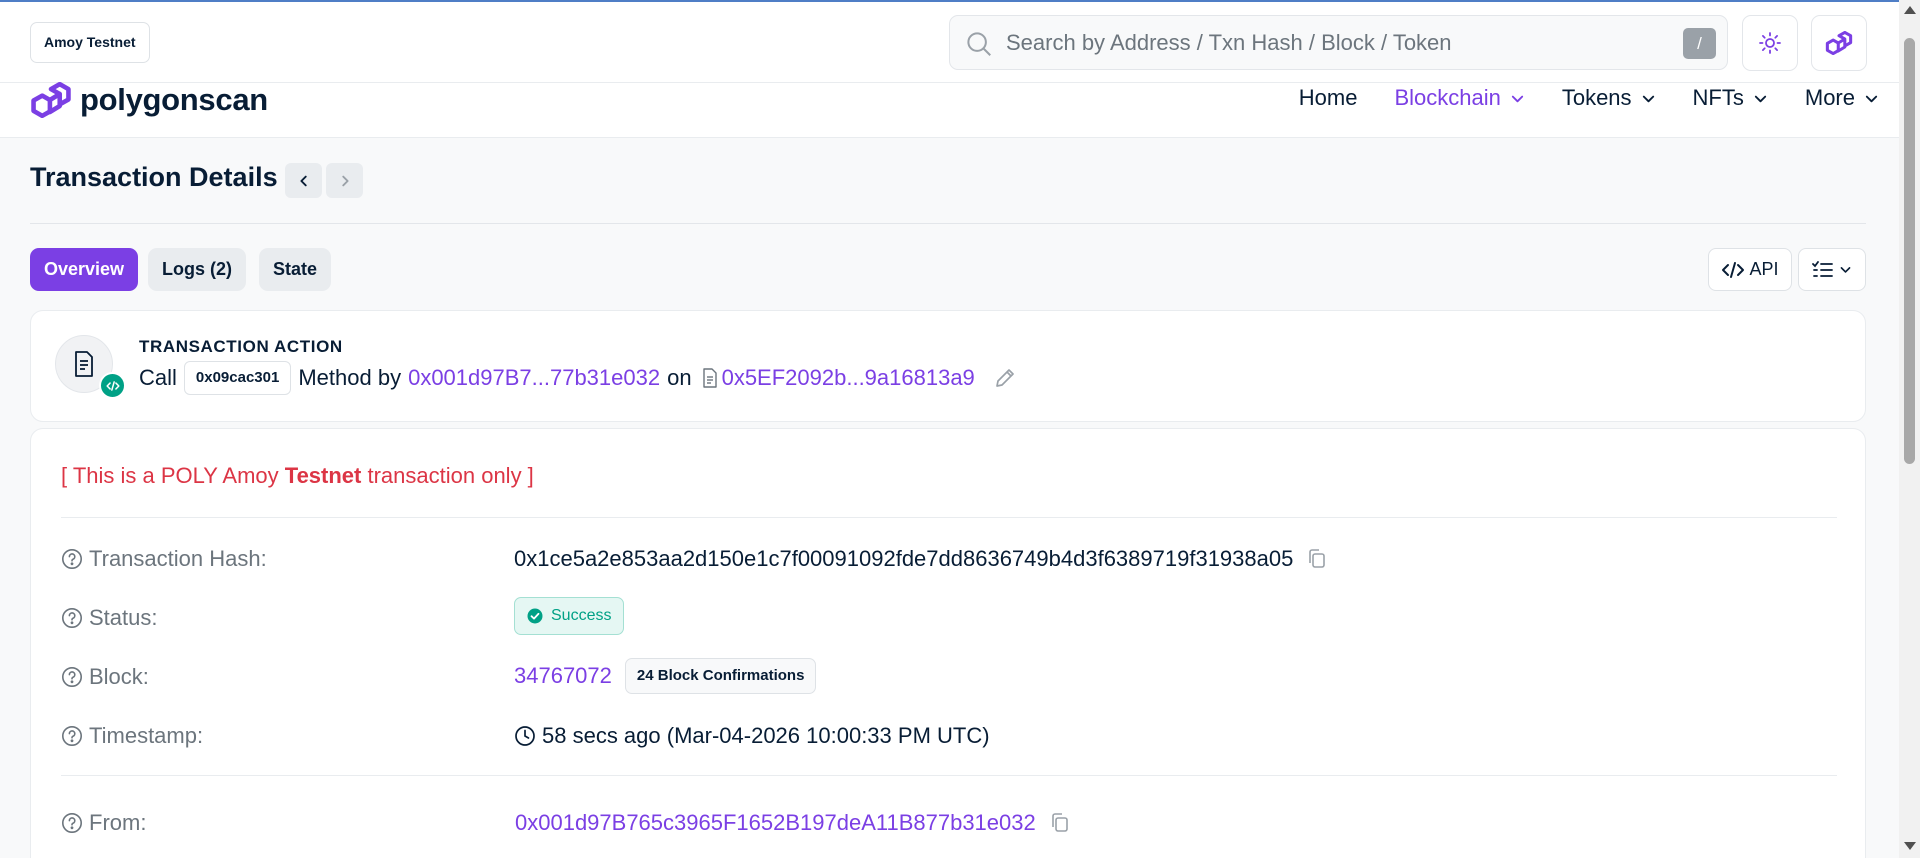  Describe the element at coordinates (119, 676) in the screenshot. I see `block-label: Block:` at that location.